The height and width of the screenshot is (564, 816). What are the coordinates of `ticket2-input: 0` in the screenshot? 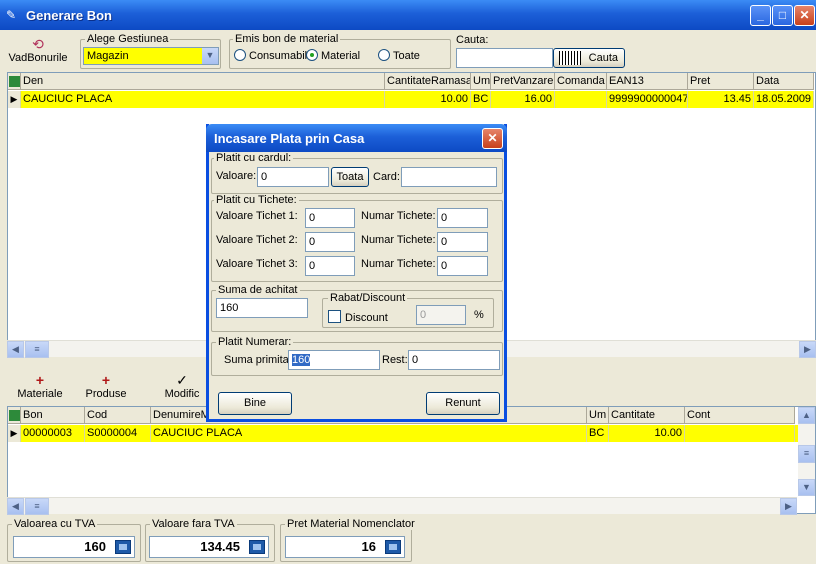 It's located at (330, 242).